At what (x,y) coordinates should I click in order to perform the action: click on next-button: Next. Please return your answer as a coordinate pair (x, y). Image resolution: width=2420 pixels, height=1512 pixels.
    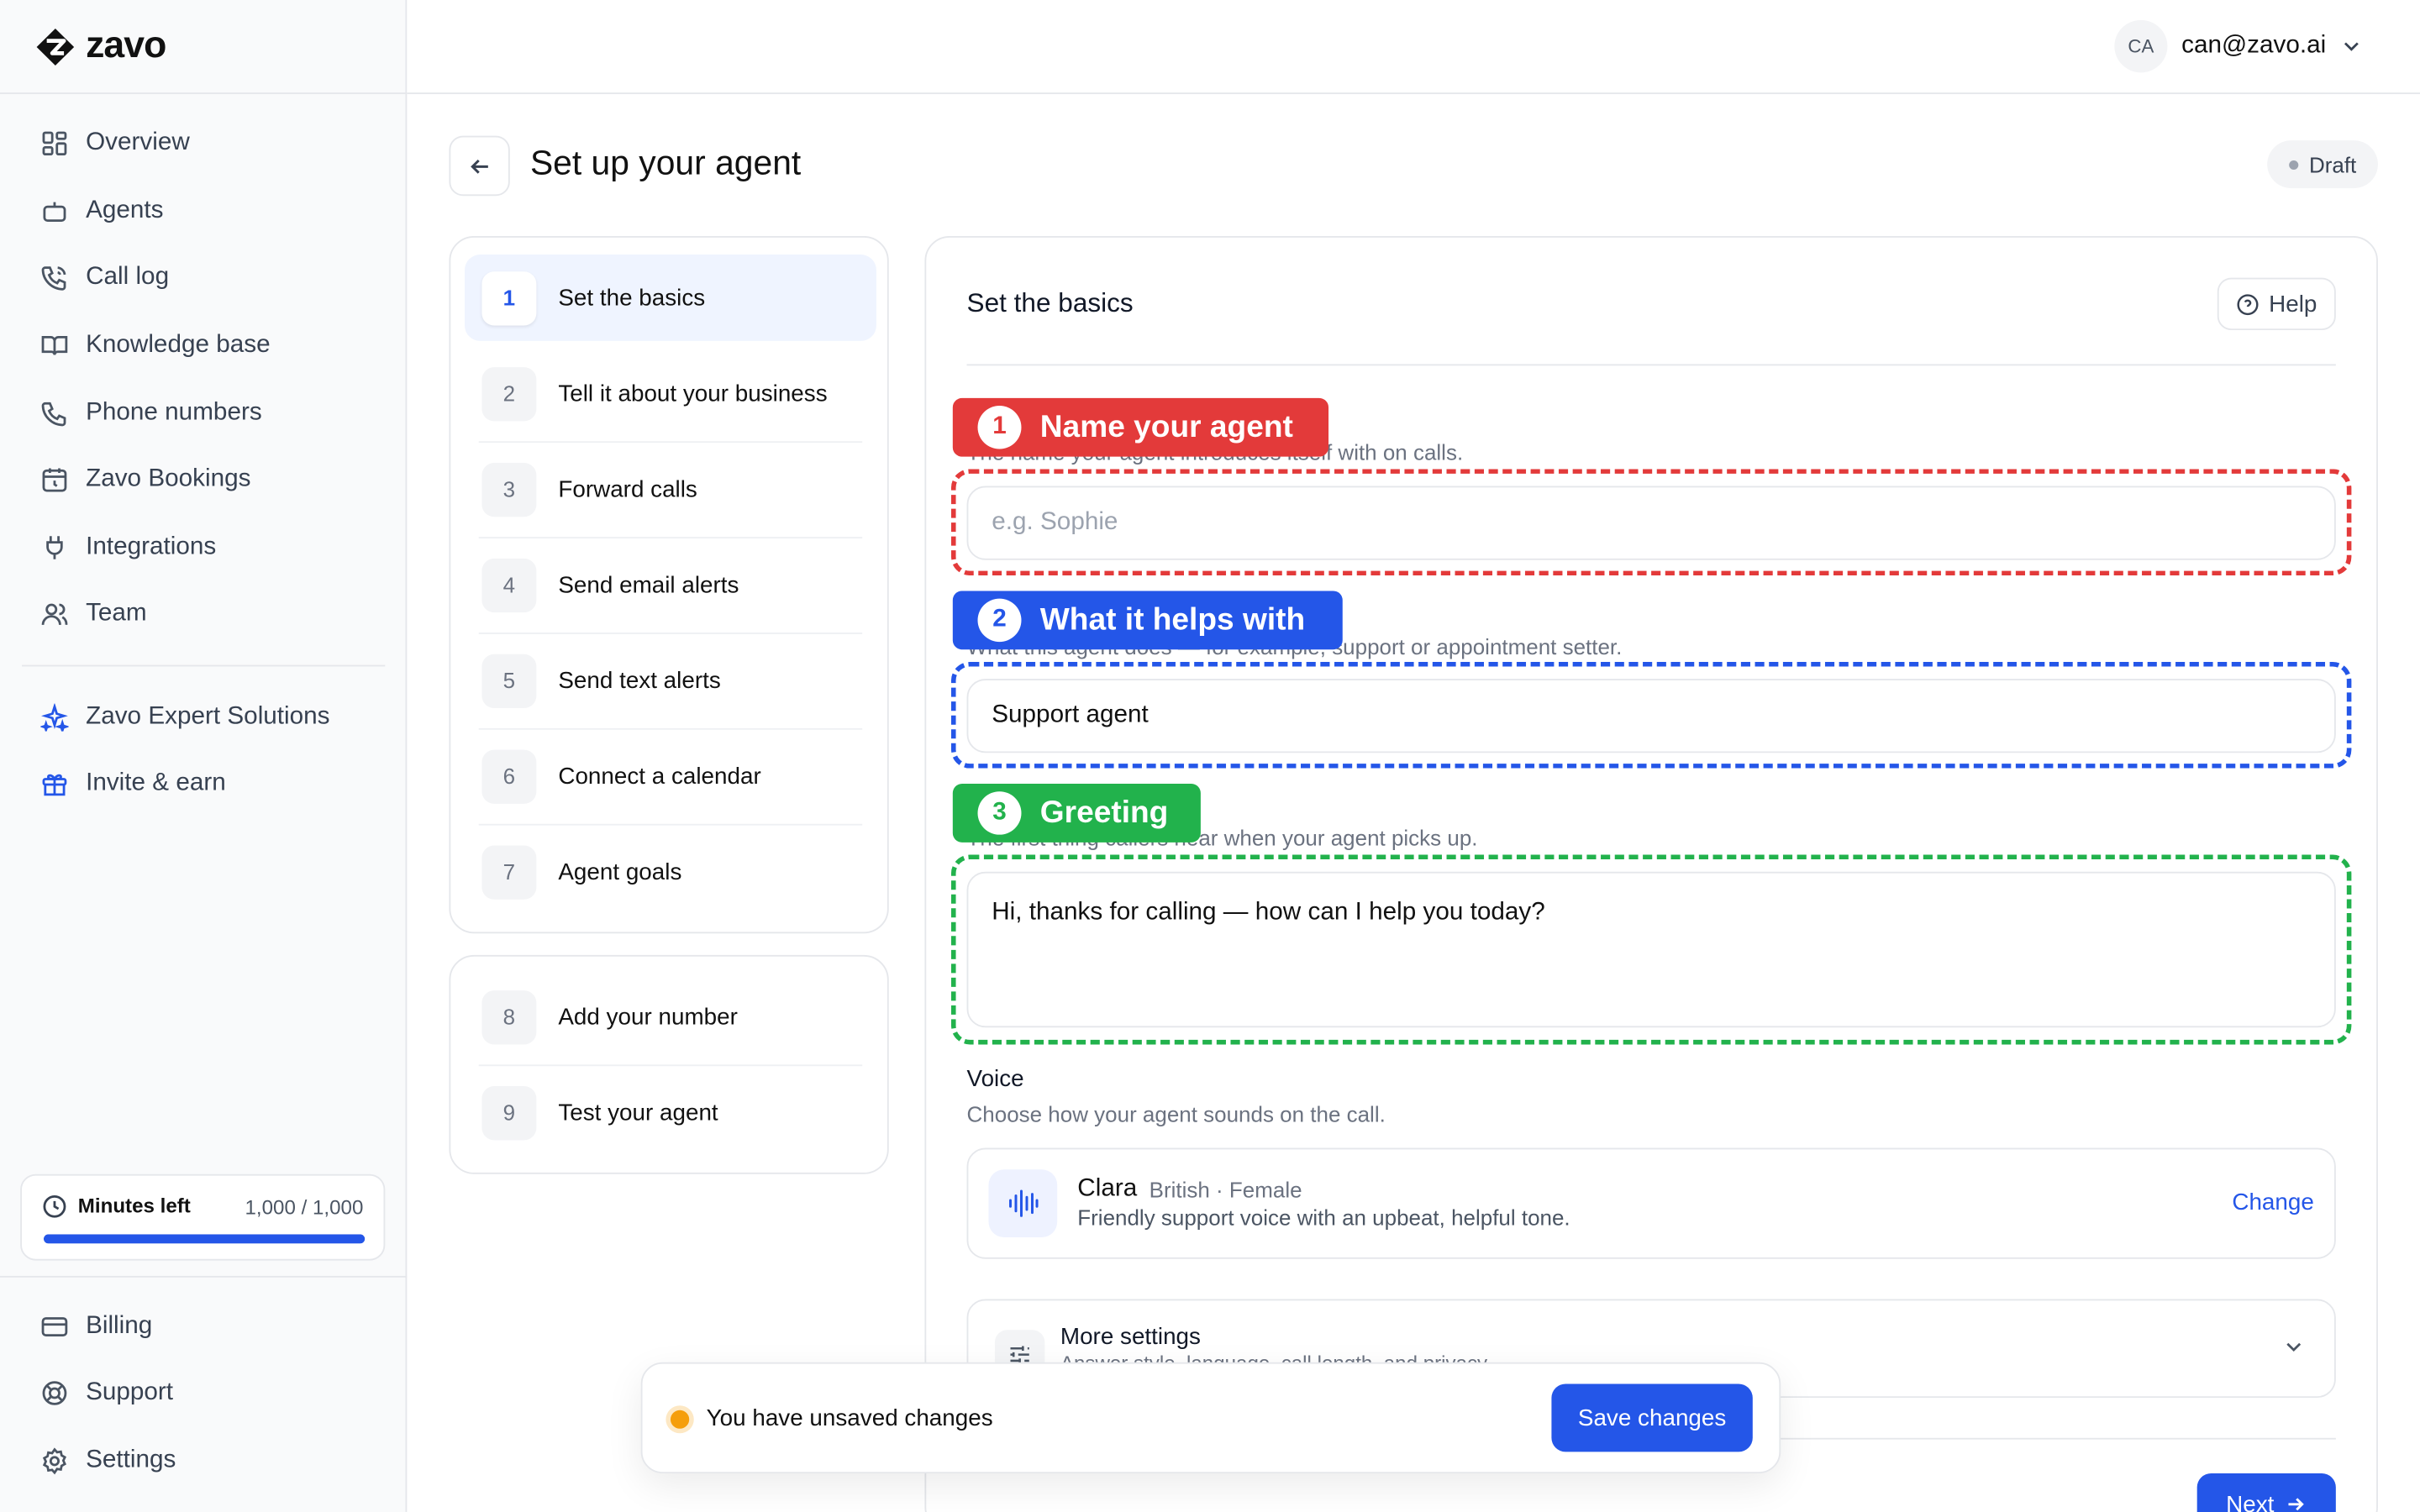
    Looking at the image, I should click on (2266, 1492).